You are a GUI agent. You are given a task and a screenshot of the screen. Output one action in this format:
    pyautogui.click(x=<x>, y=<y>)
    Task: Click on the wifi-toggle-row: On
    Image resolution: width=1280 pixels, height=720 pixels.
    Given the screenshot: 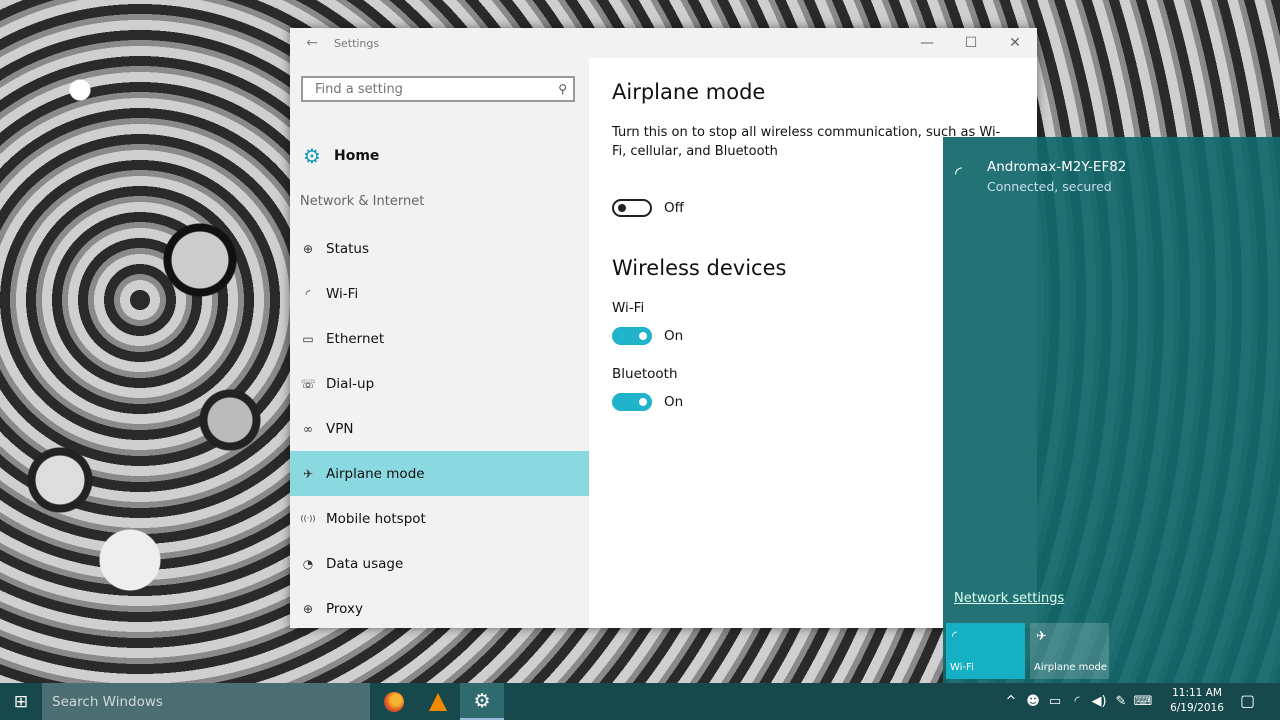 What is the action you would take?
    pyautogui.click(x=647, y=336)
    